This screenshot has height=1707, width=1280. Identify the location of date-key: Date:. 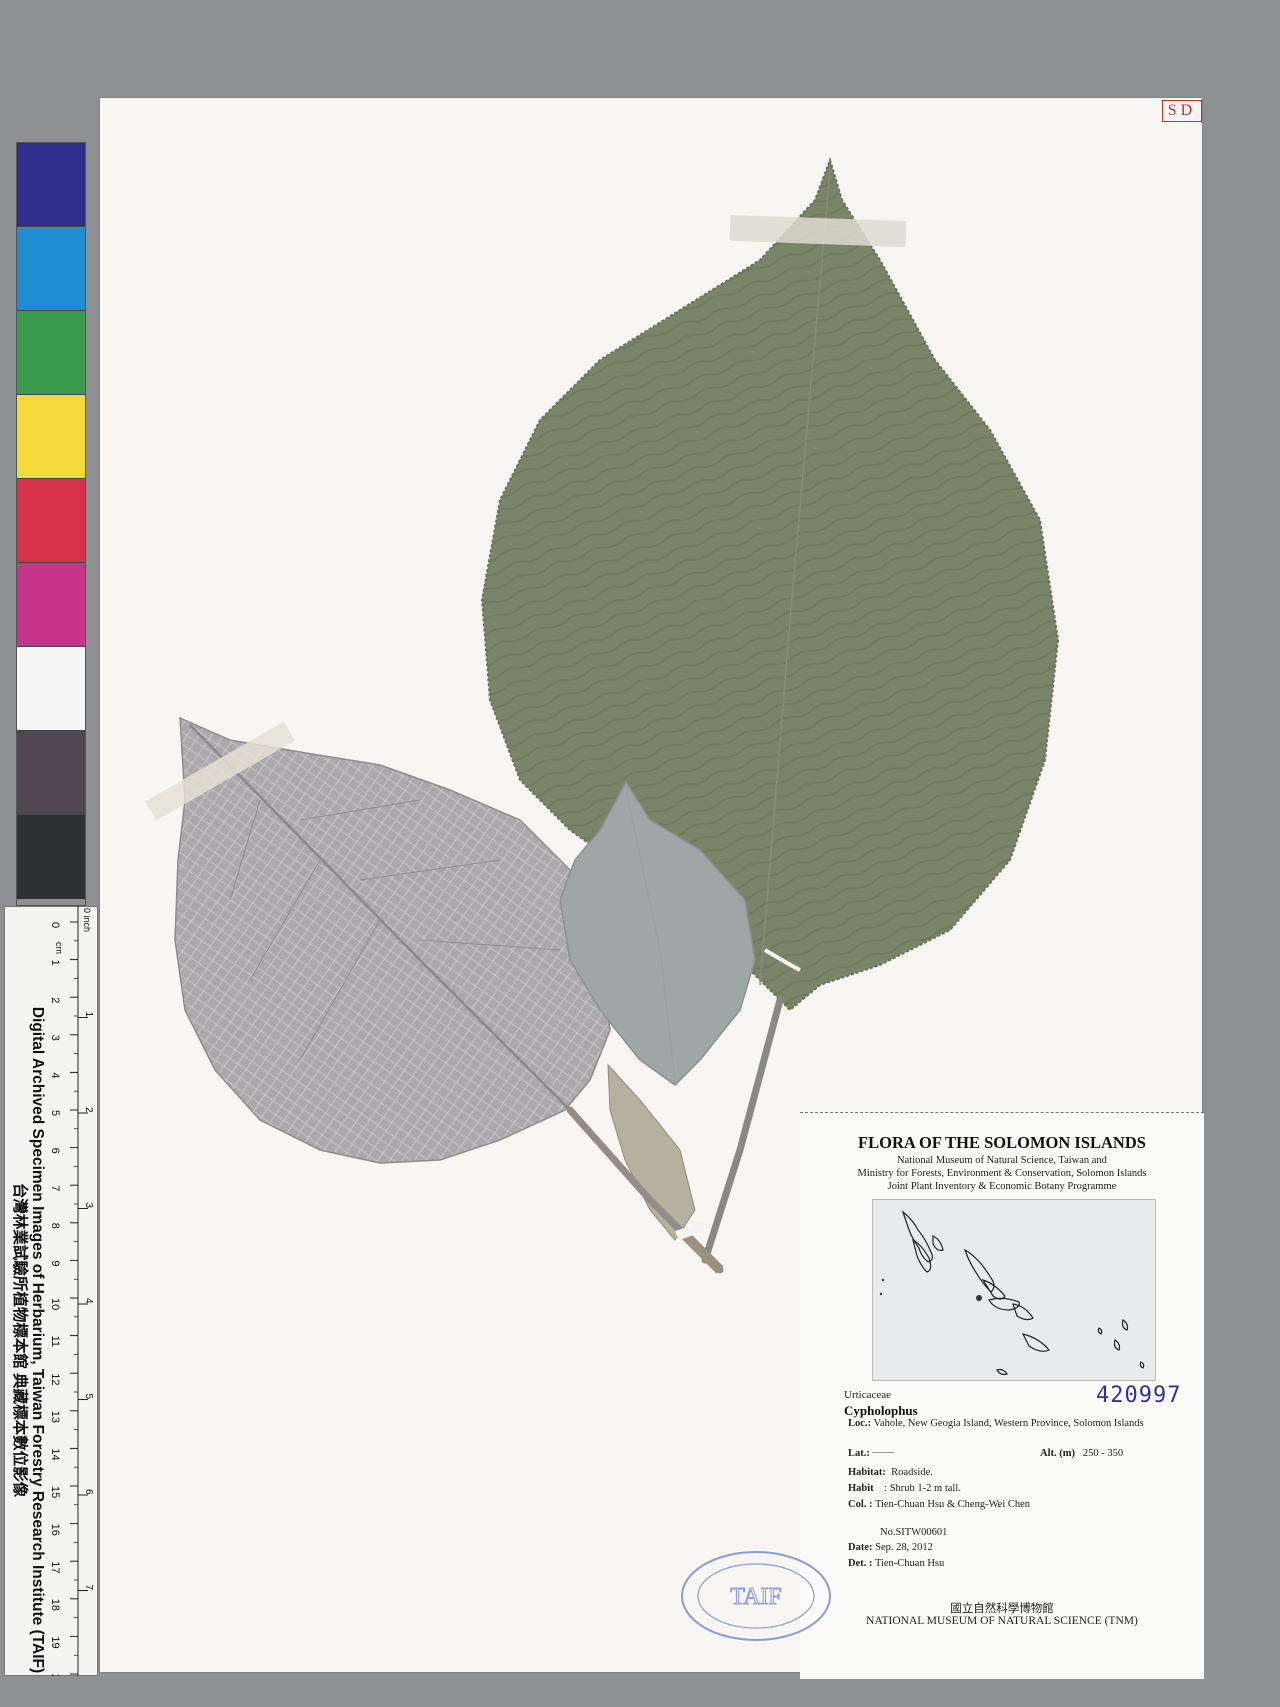
(860, 1547).